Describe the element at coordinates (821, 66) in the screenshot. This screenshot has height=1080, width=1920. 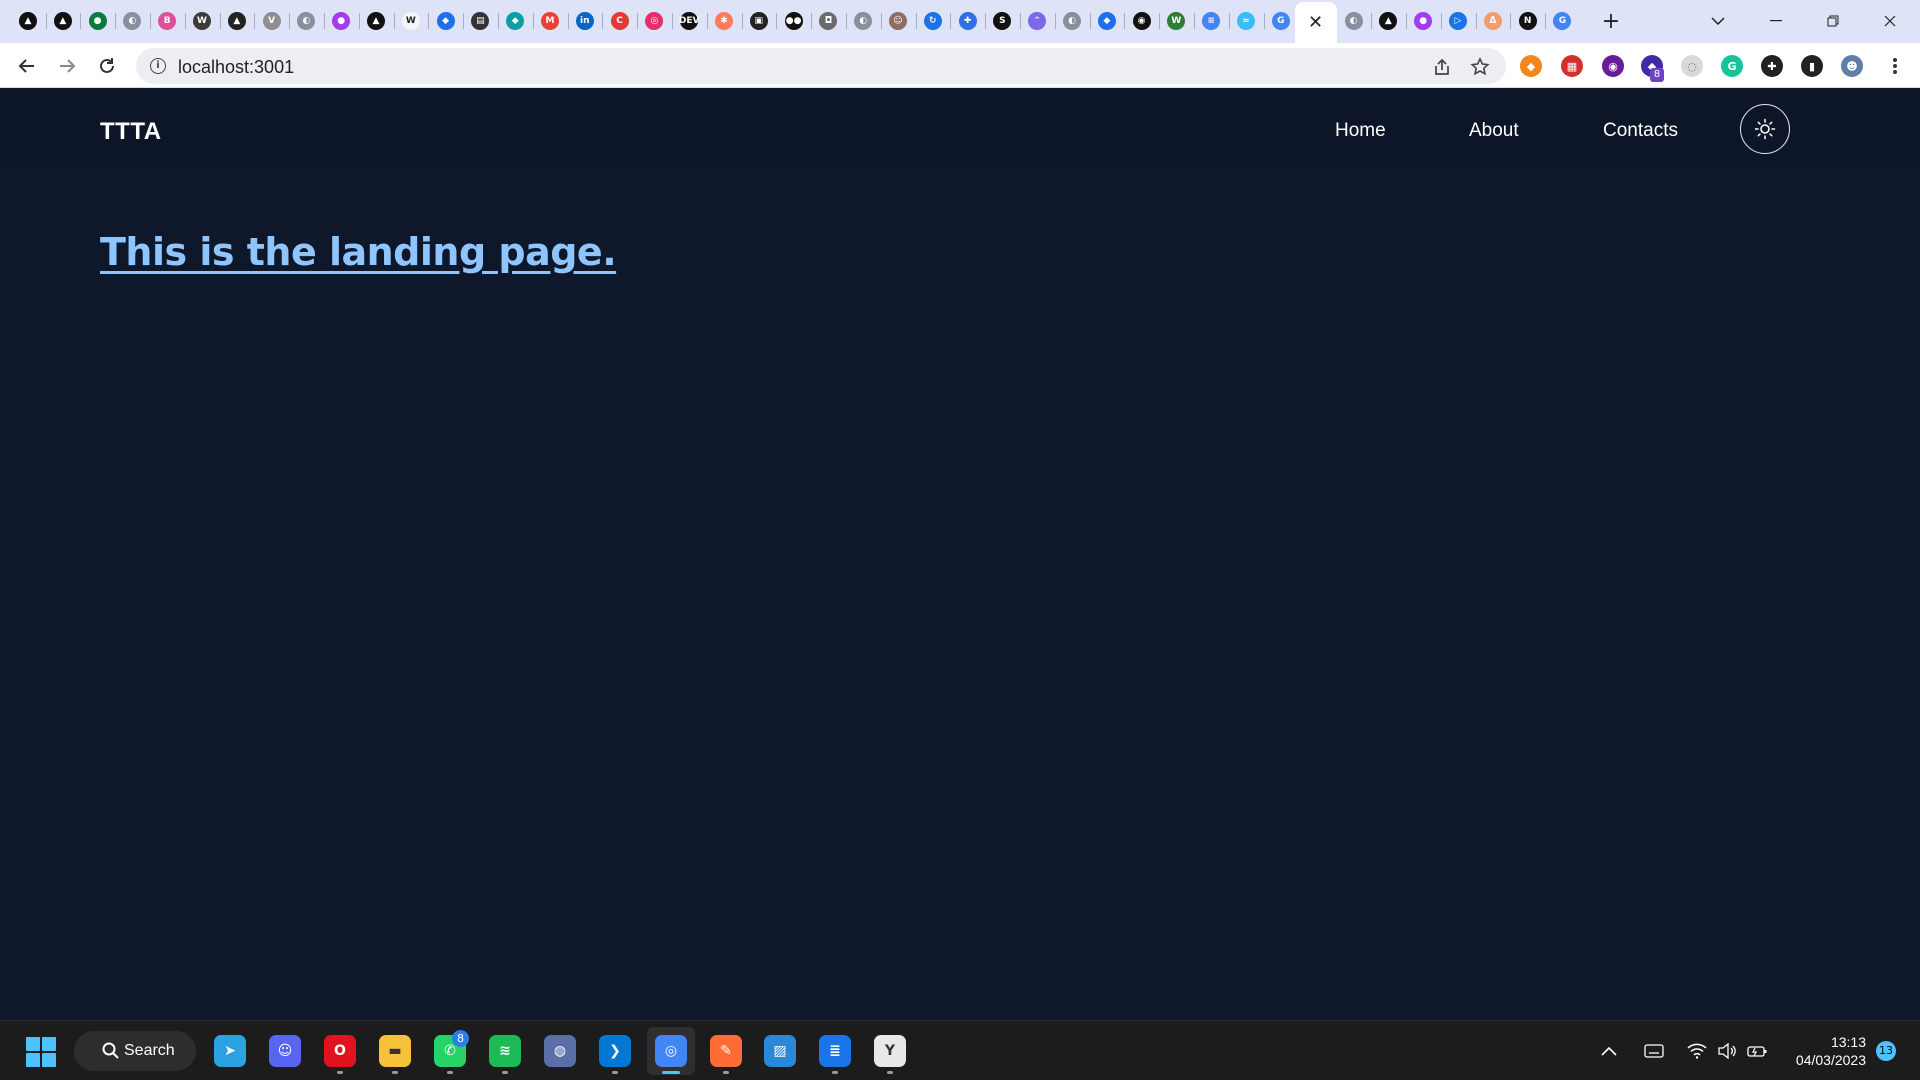
I see `address-bar: i localhost:3001` at that location.